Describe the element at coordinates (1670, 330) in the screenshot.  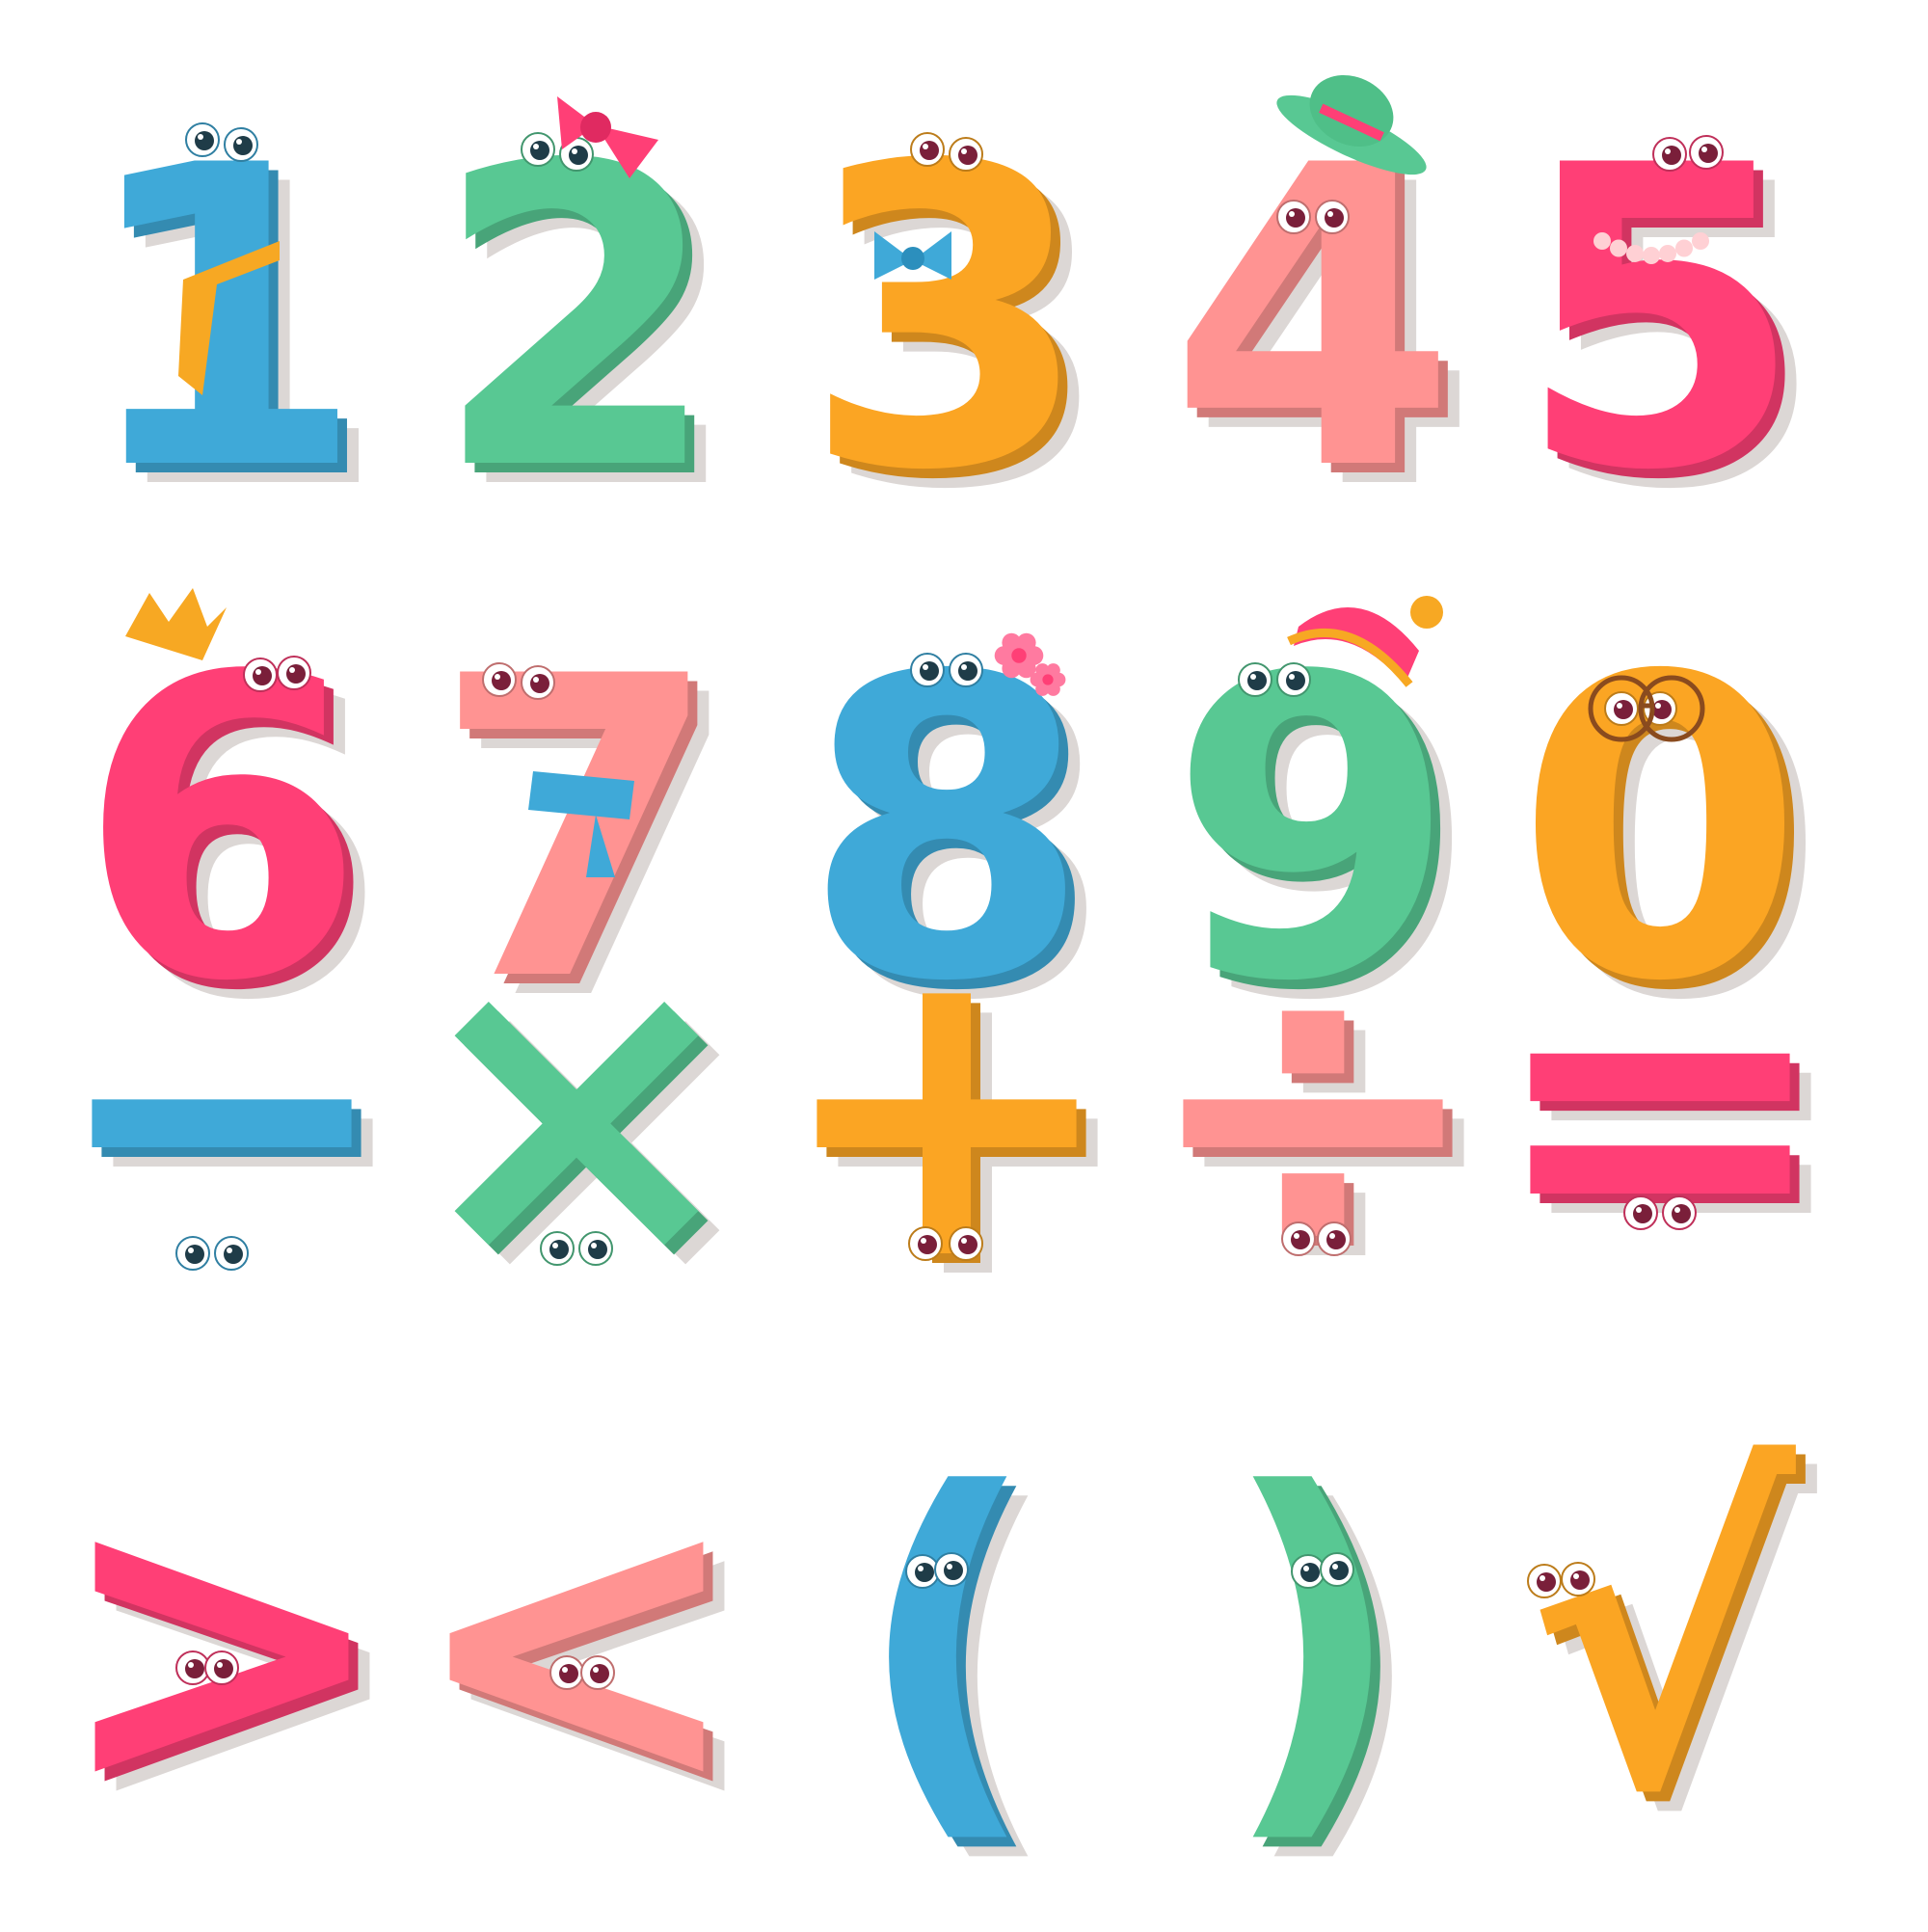
I see `character-0-4: 555` at that location.